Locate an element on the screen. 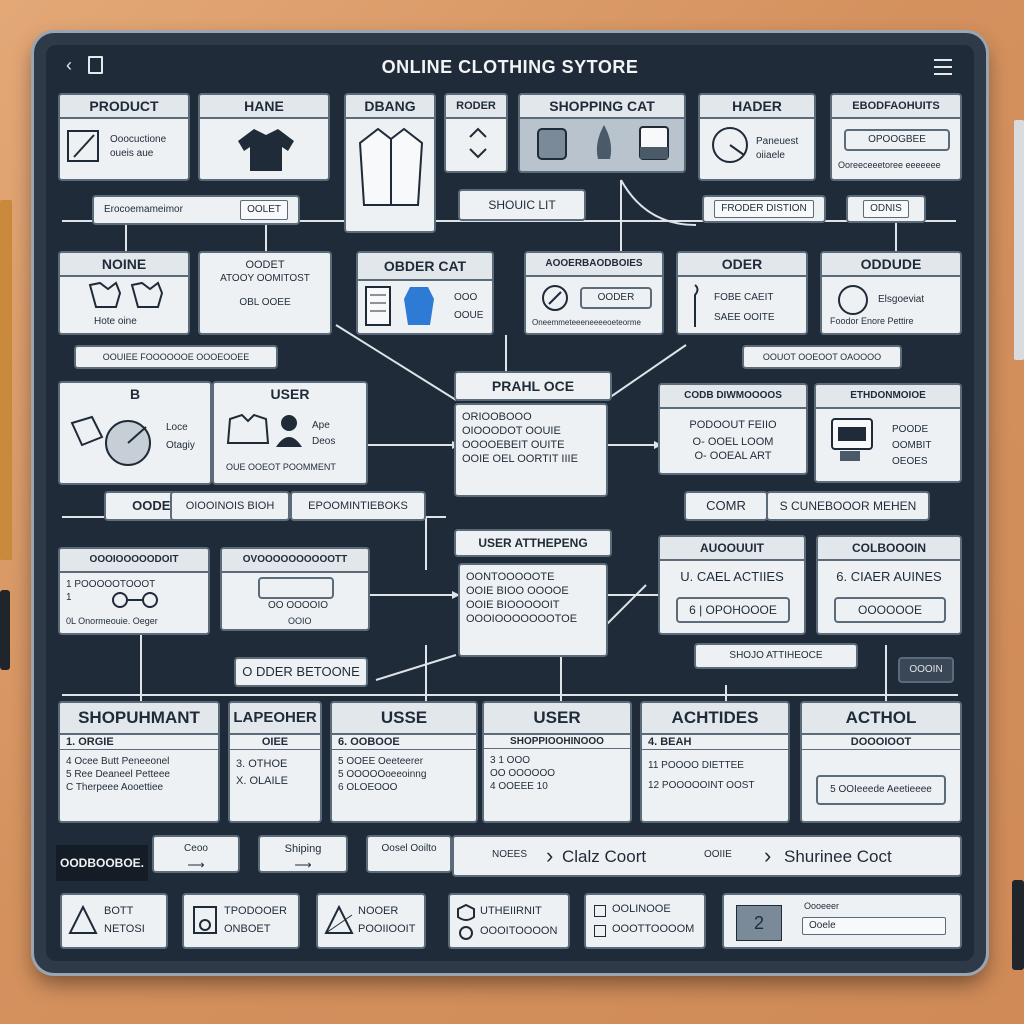 The width and height of the screenshot is (1024, 1024). strip3-tab-3: EPOOMINTIEBOKS is located at coordinates (358, 506).